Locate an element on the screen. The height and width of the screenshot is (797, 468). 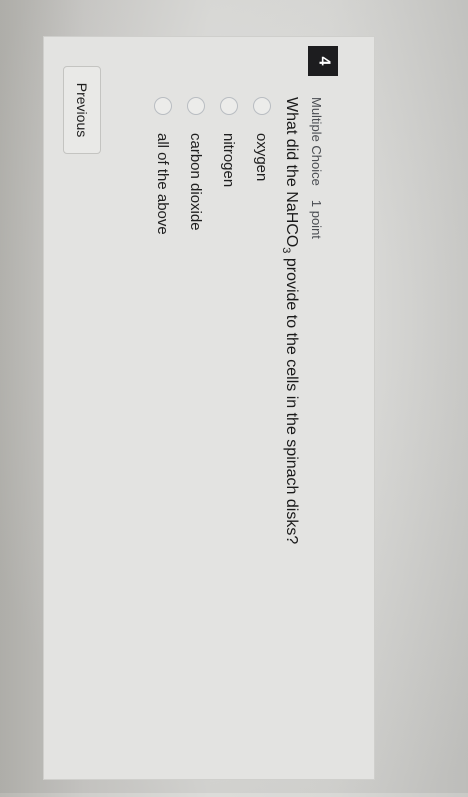
answer-option: nitrogen is located at coordinates (229, 142).